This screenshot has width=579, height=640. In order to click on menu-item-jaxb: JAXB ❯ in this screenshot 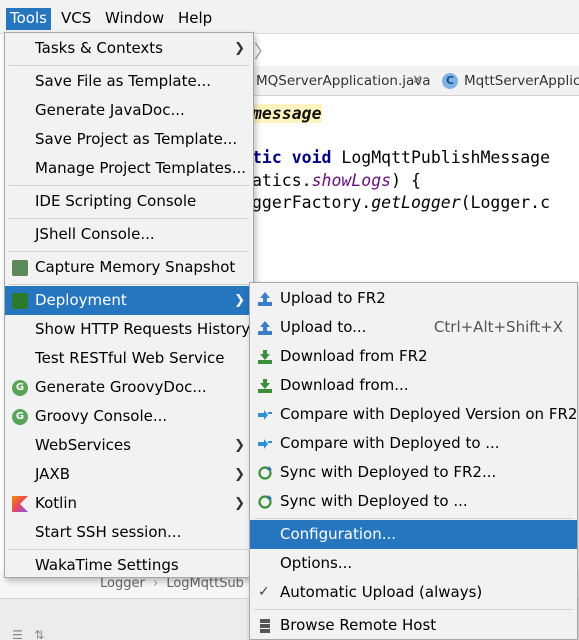, I will do `click(129, 474)`.